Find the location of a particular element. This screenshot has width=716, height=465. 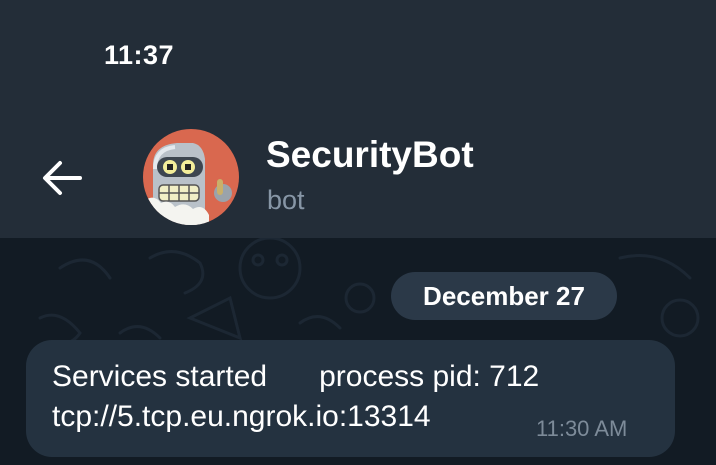

chat-title: SecurityBot is located at coordinates (370, 155).